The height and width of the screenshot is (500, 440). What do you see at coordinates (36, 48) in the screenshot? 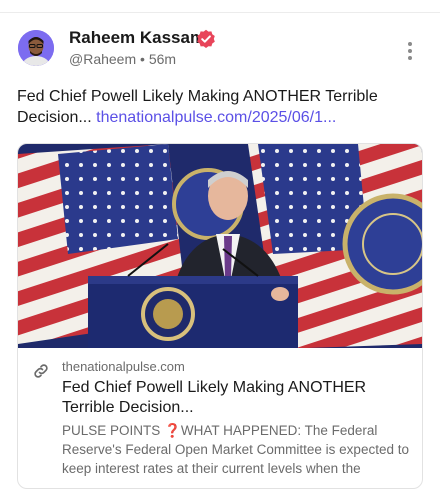
I see `avatar` at bounding box center [36, 48].